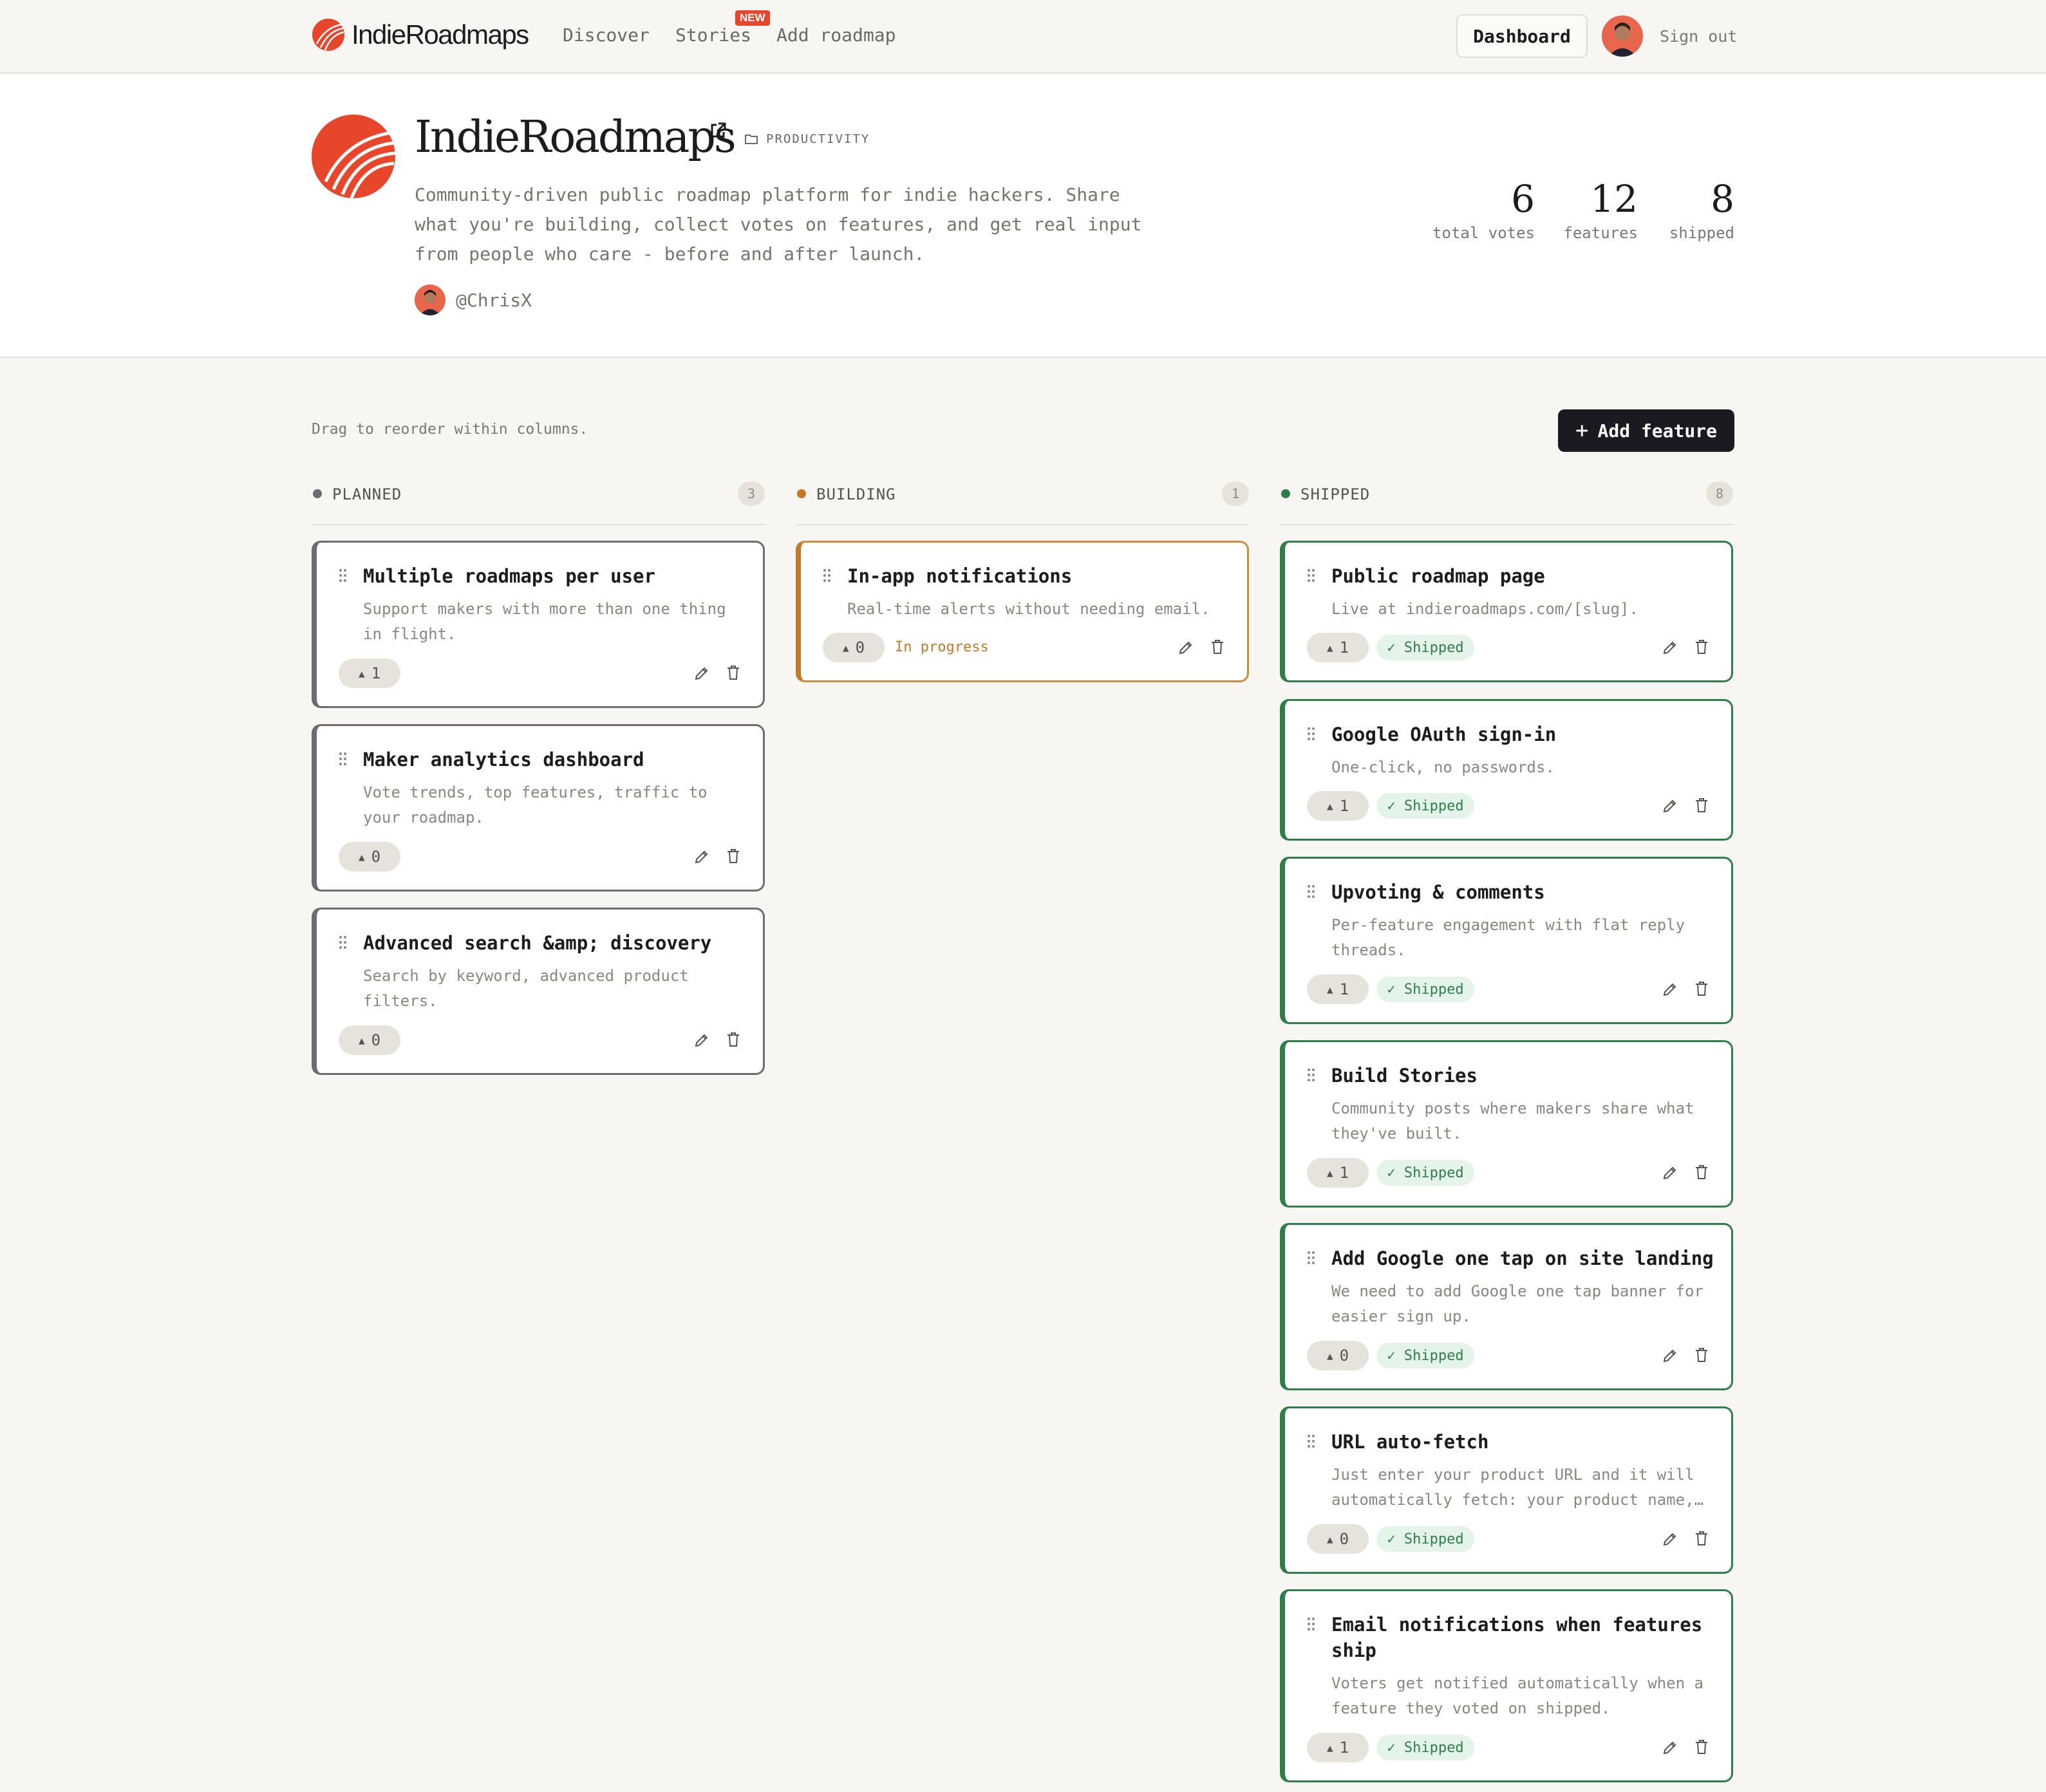 Image resolution: width=2046 pixels, height=1792 pixels. What do you see at coordinates (328, 35) in the screenshot?
I see `logo-icon` at bounding box center [328, 35].